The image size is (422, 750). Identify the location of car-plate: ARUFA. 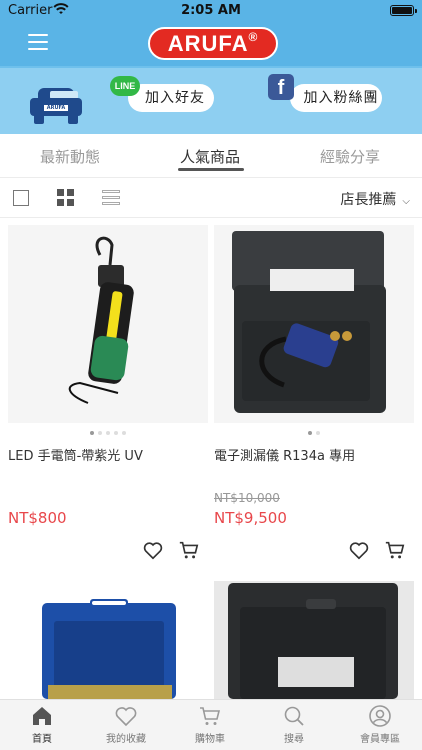
(56, 108).